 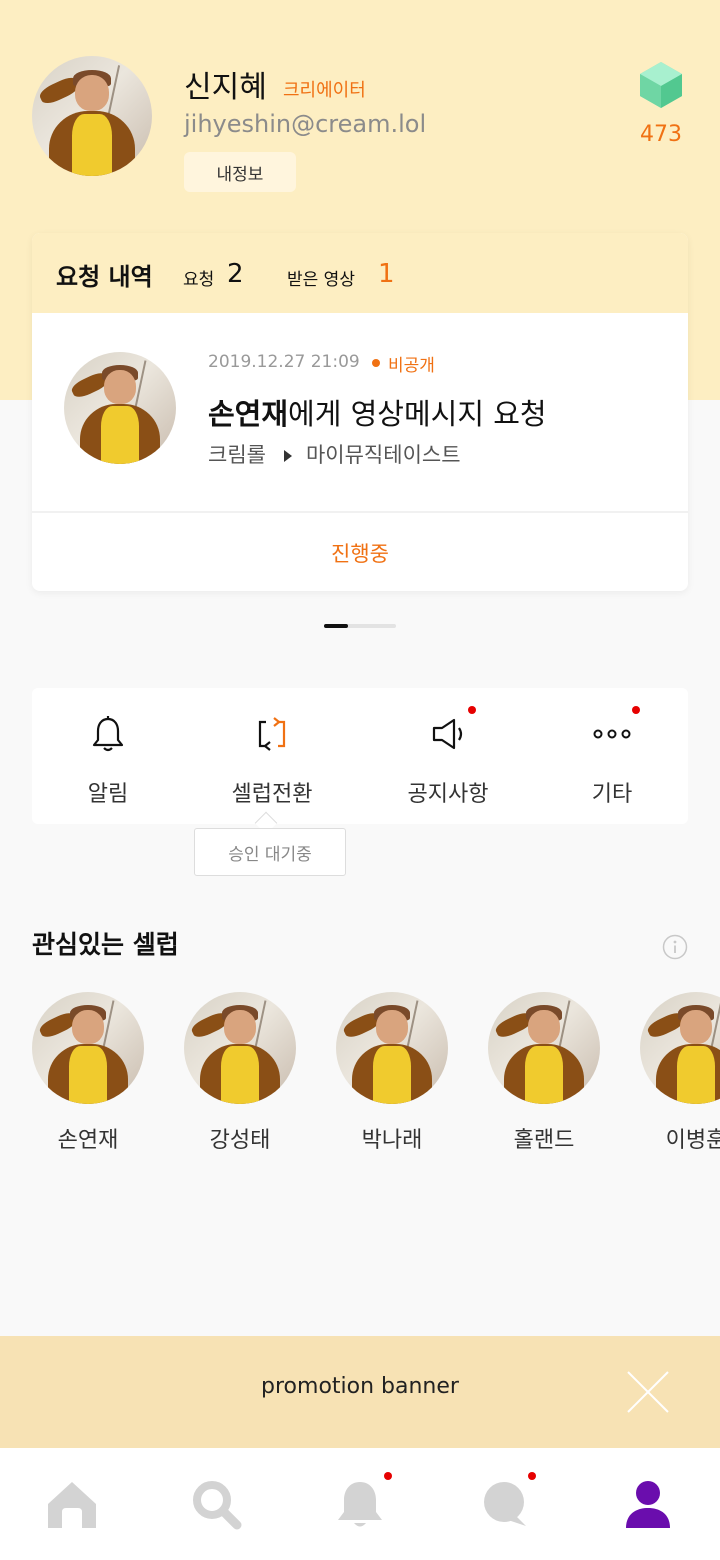 I want to click on menu-item-celeb-switch: 셀럽전환, so click(x=272, y=756).